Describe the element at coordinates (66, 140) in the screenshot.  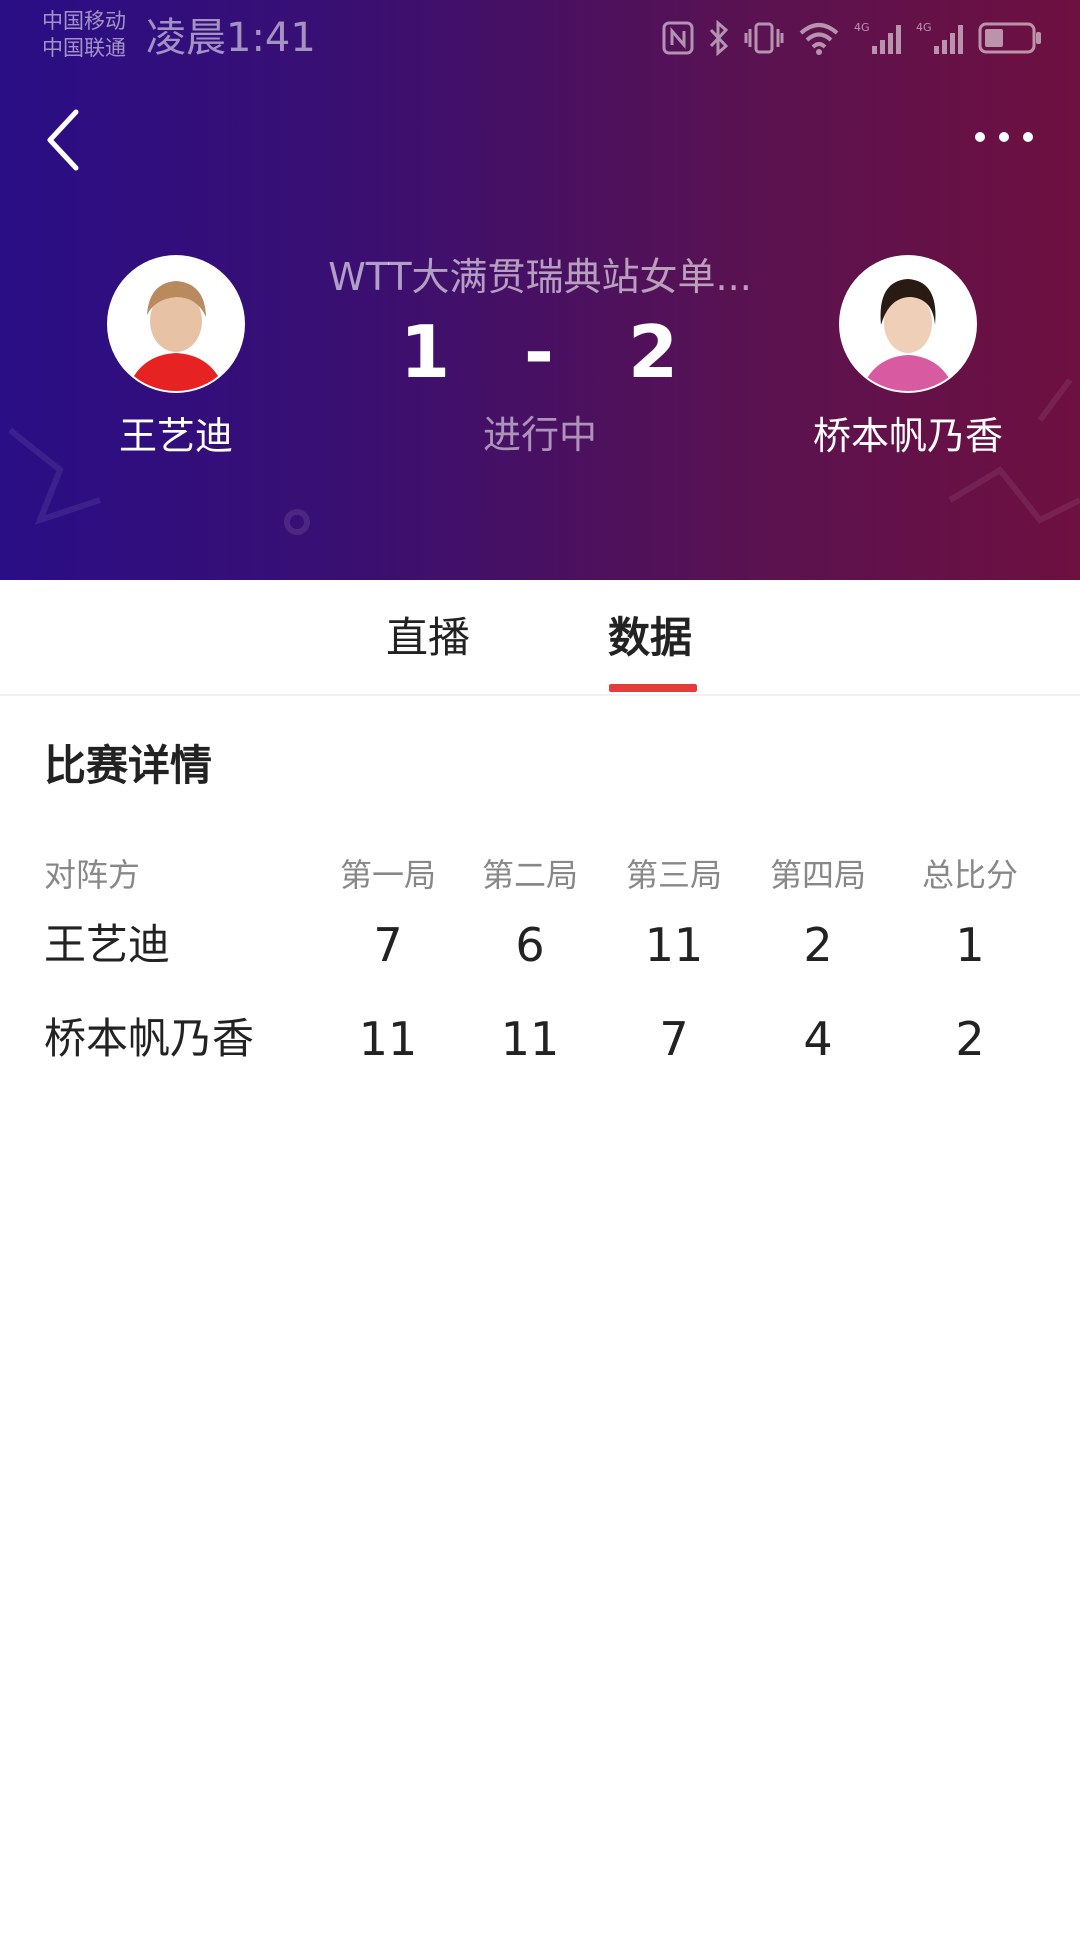
I see `back-button` at that location.